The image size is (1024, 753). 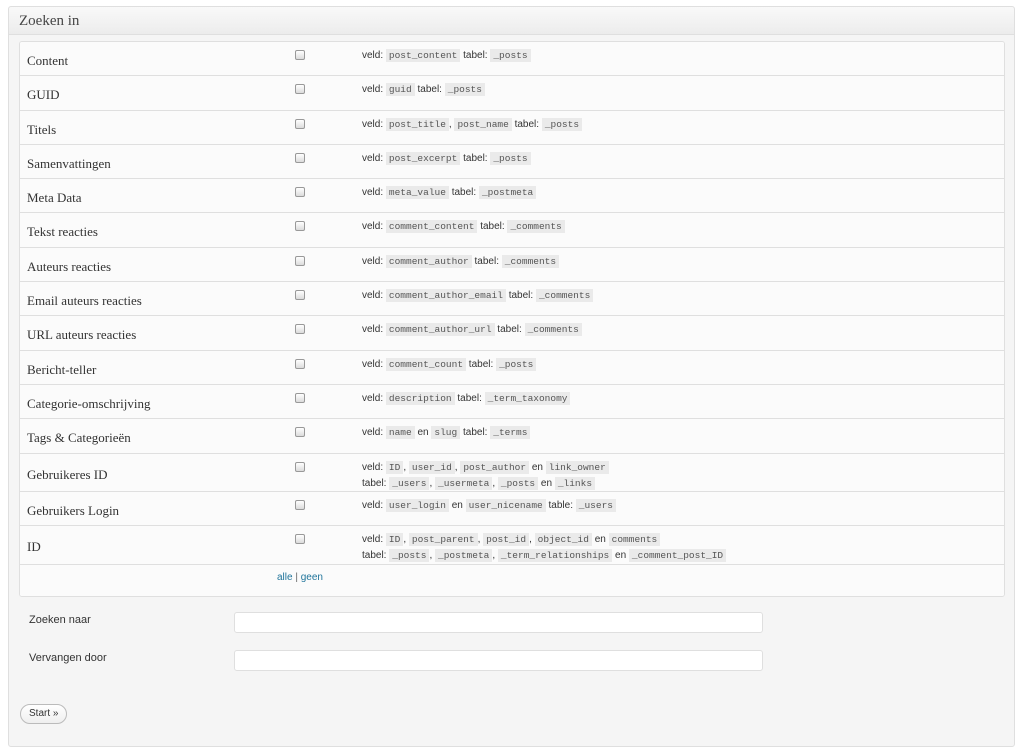 What do you see at coordinates (512, 93) in the screenshot?
I see `table-row: GUID veld: guid tabel: _posts` at bounding box center [512, 93].